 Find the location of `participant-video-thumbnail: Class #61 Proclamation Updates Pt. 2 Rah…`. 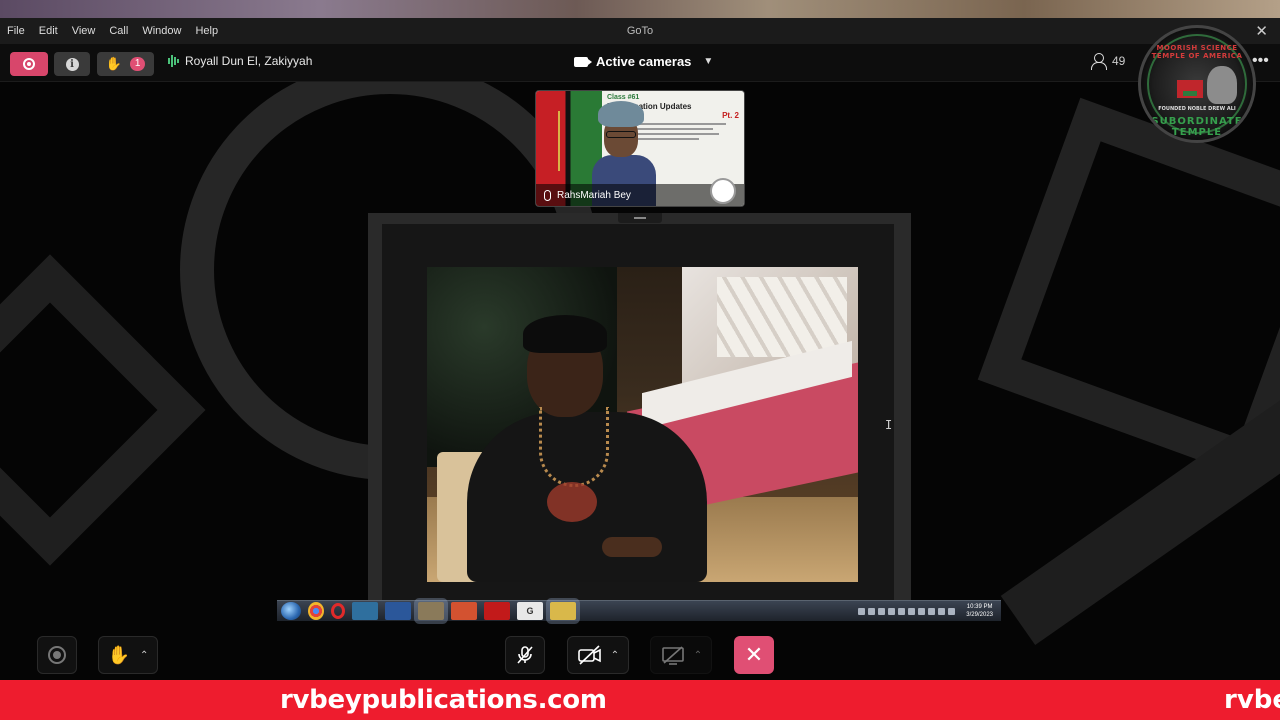

participant-video-thumbnail: Class #61 Proclamation Updates Pt. 2 Rah… is located at coordinates (640, 148).